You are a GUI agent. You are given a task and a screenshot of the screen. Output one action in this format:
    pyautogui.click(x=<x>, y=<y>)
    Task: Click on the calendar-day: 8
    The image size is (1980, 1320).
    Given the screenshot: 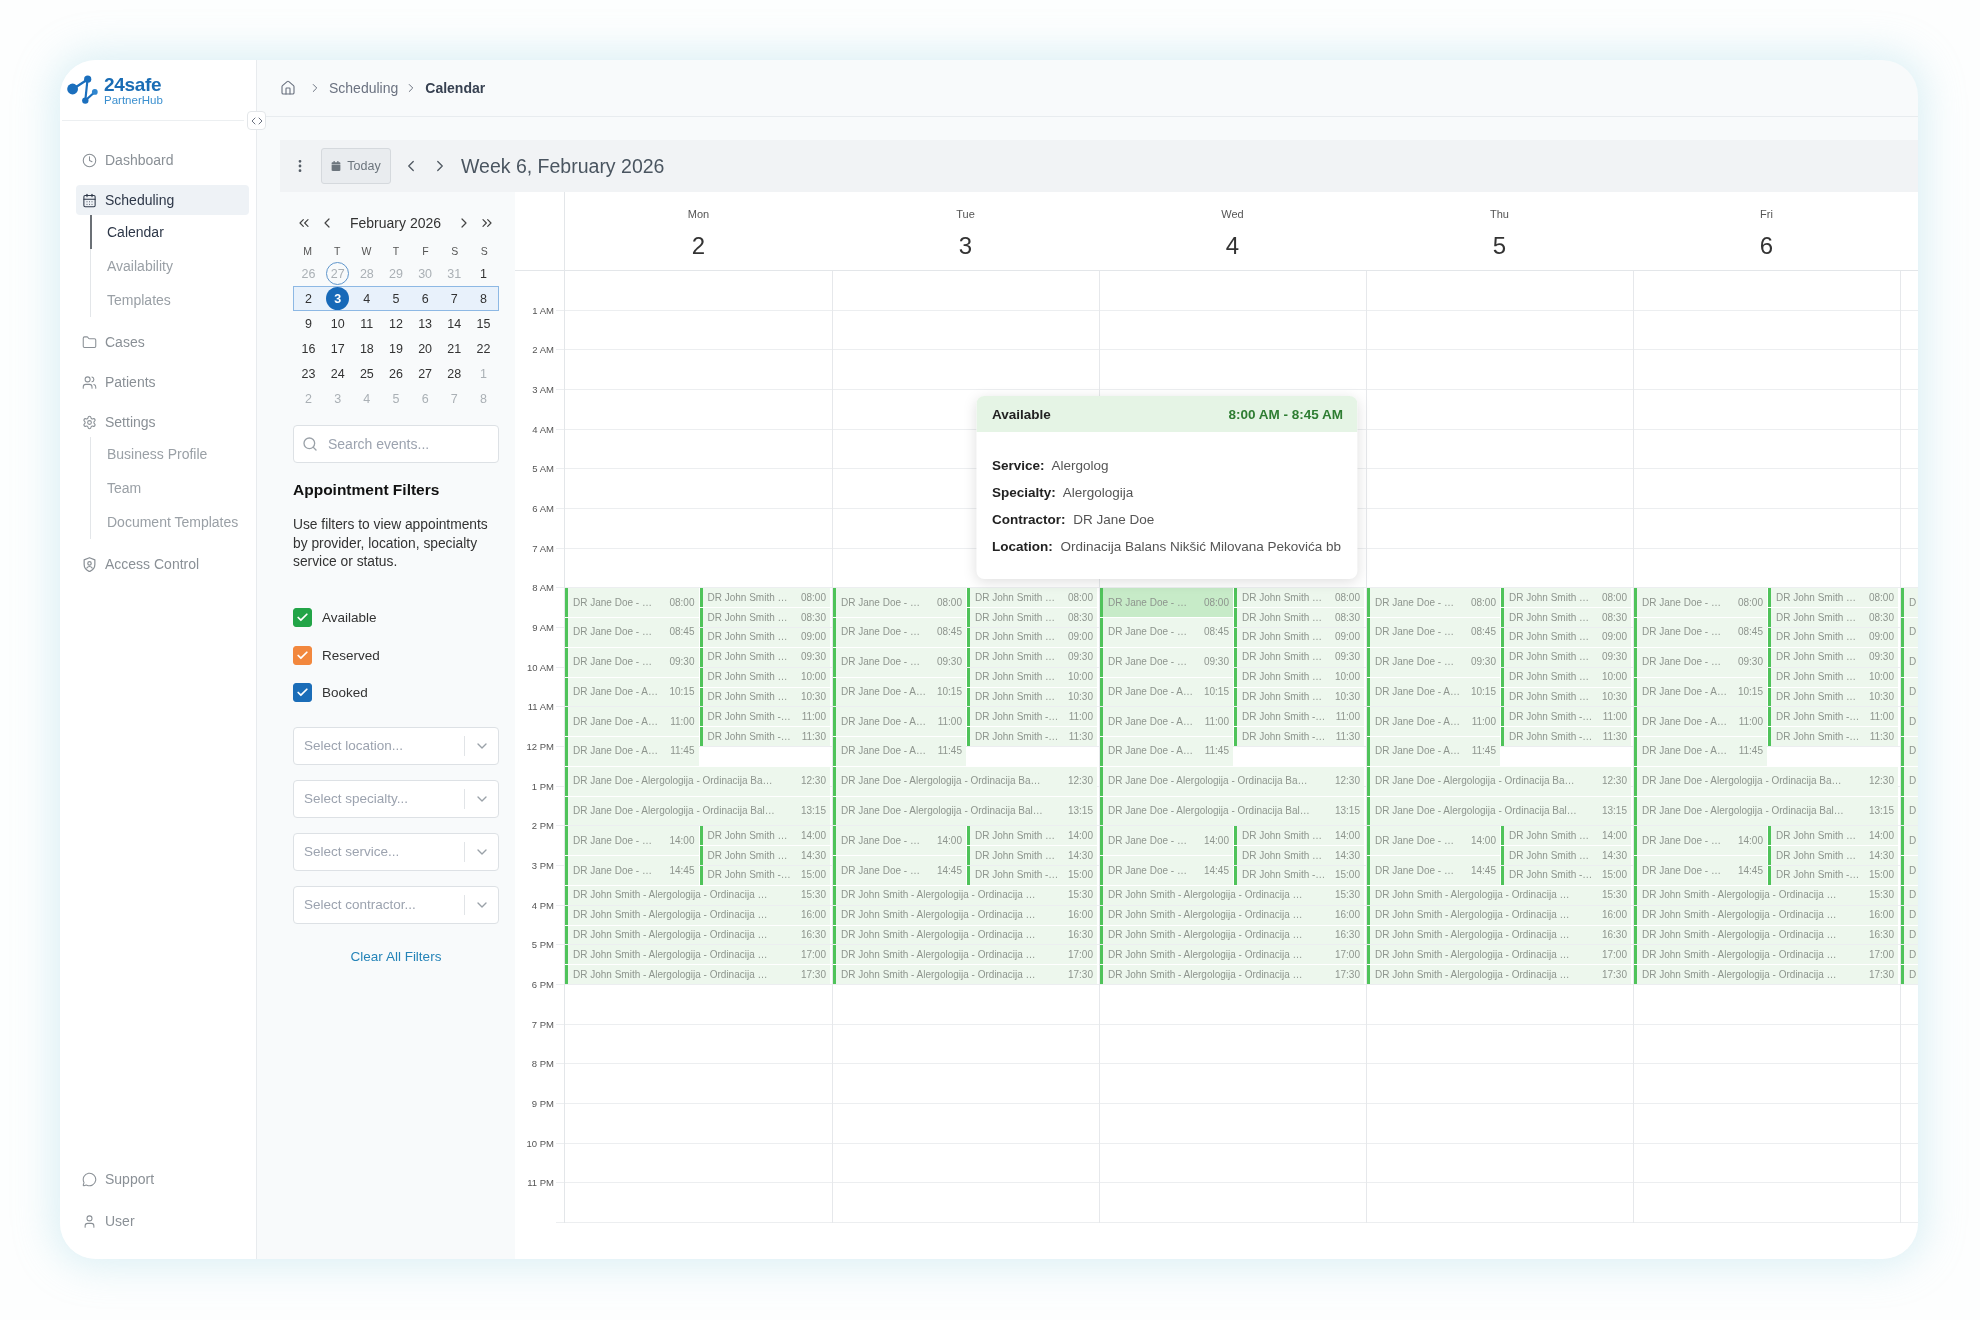 What is the action you would take?
    pyautogui.click(x=483, y=298)
    